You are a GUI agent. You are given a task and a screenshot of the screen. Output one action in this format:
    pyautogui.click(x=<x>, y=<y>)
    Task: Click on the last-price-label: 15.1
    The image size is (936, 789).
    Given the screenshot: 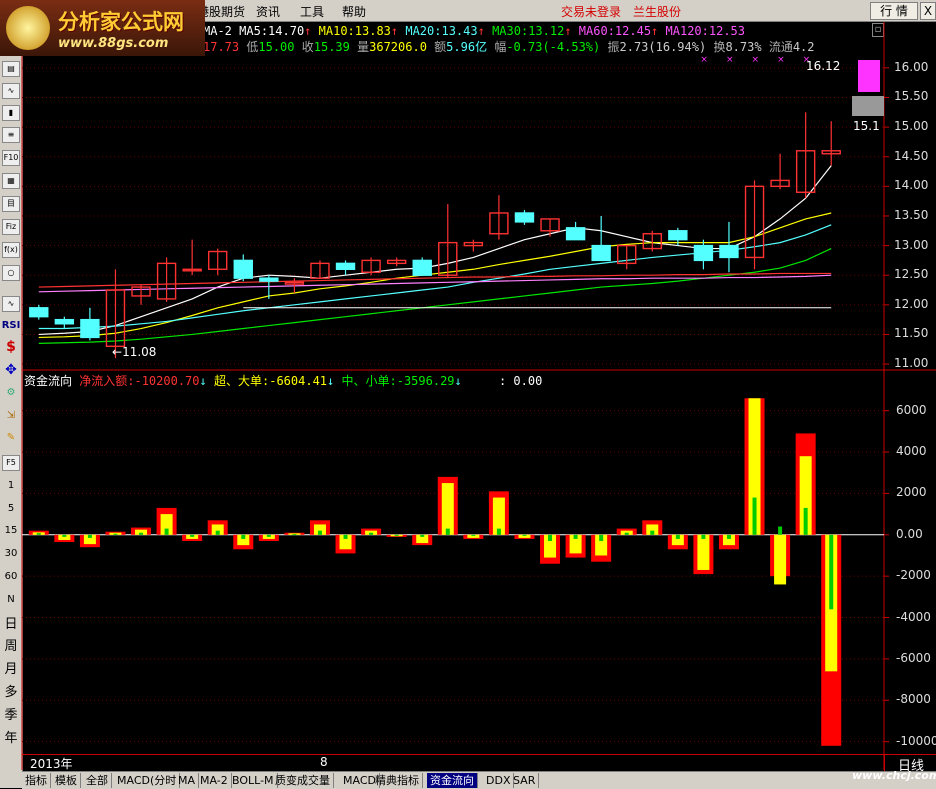 What is the action you would take?
    pyautogui.click(x=866, y=126)
    